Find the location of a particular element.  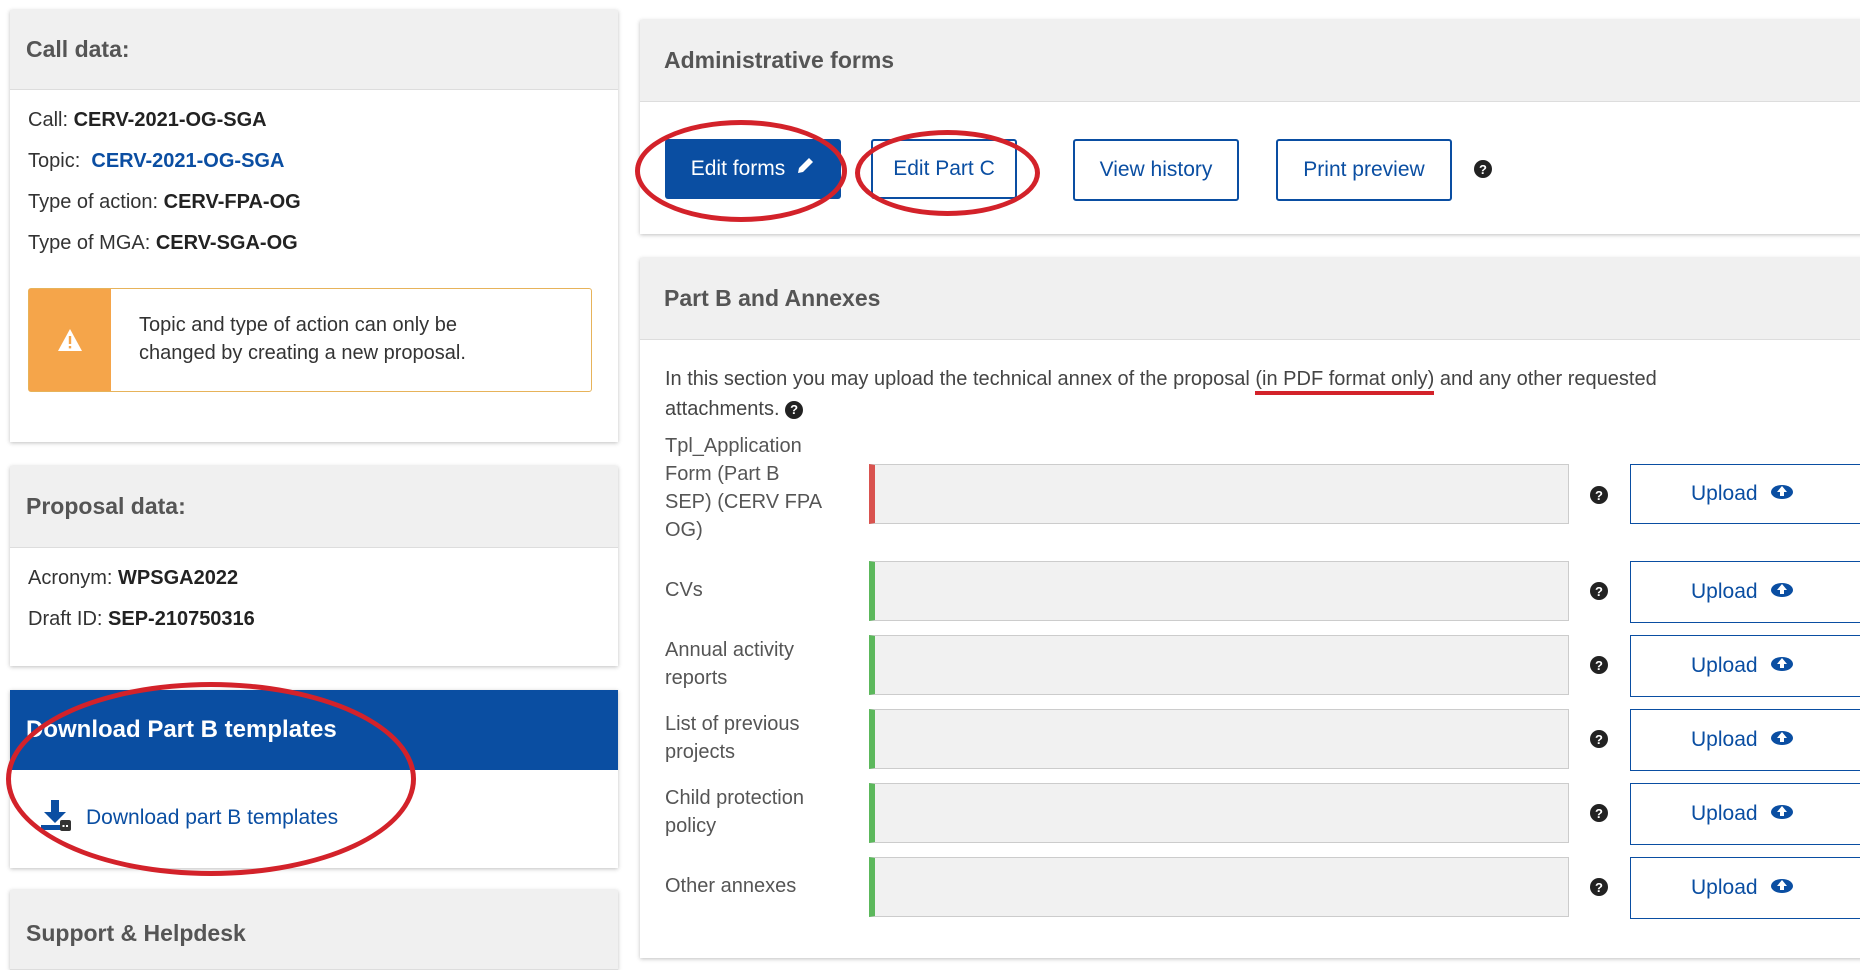

topic-row: Topic: CERV-2021-OG-SGA is located at coordinates (156, 161).